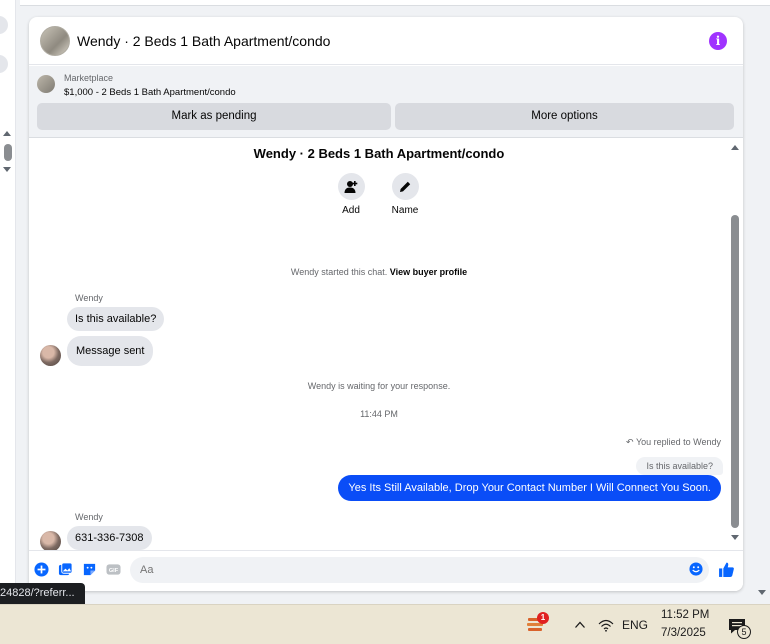 This screenshot has height=644, width=770. I want to click on listing-title: $1,000 - 2 Beds 1 Bath Apartment/condo, so click(150, 92).